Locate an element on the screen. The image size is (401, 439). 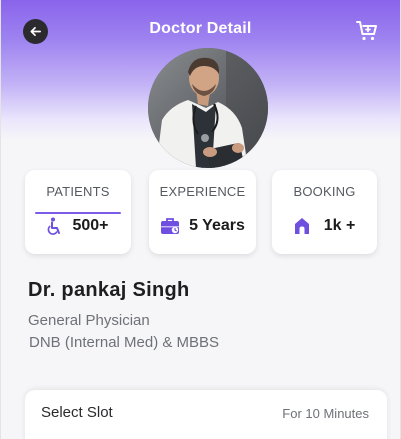
stat-value-row: 500+ is located at coordinates (78, 226).